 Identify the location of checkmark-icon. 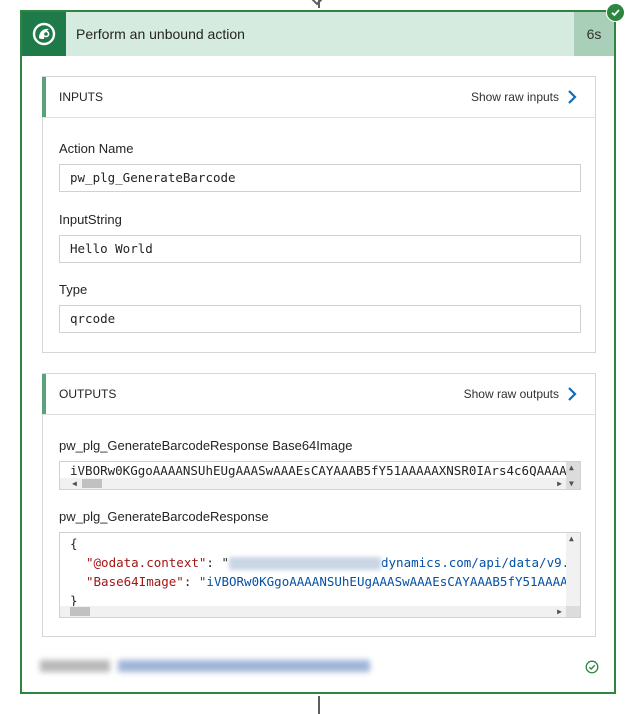
(615, 13).